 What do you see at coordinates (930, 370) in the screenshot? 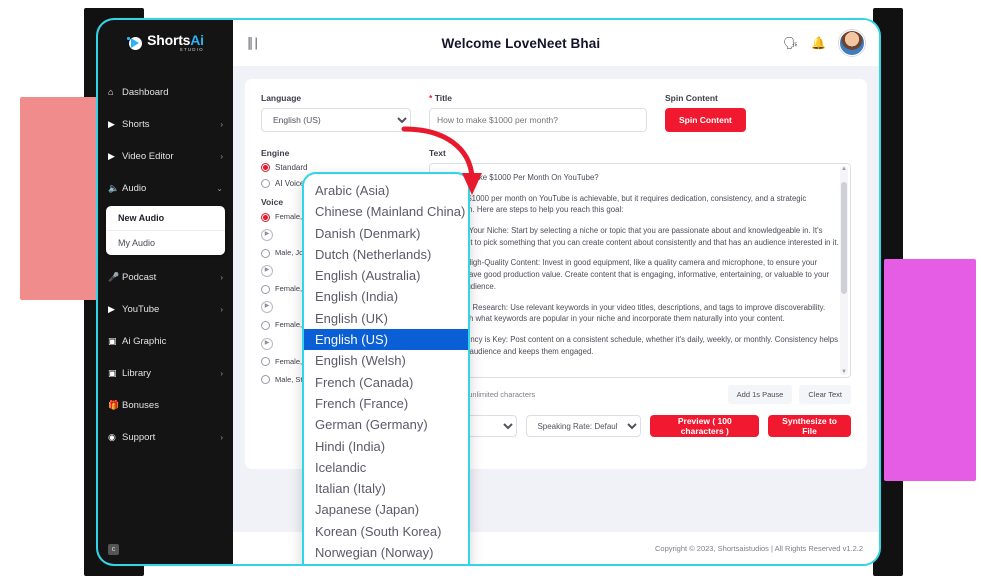
I see `decor-magenta-block` at bounding box center [930, 370].